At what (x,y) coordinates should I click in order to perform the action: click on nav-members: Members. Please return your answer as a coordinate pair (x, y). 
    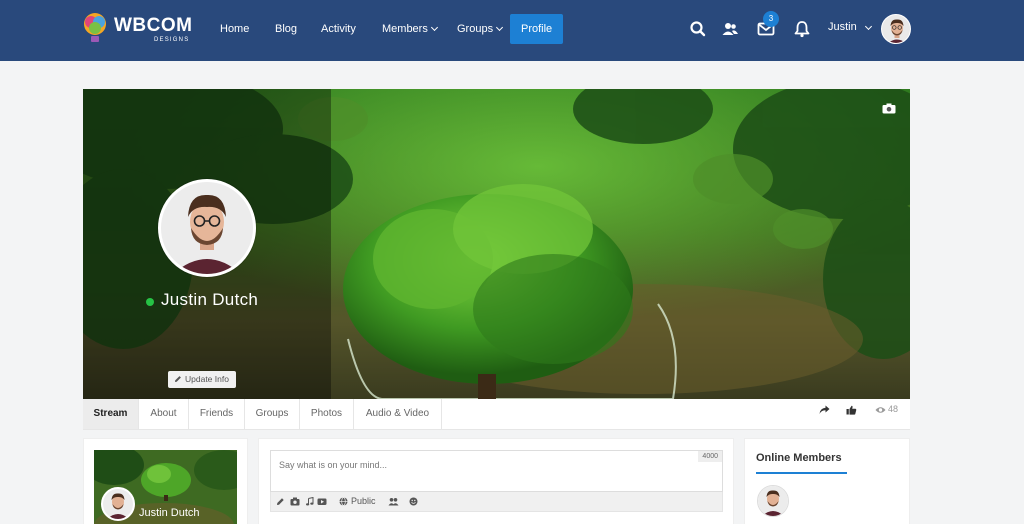
    Looking at the image, I should click on (410, 29).